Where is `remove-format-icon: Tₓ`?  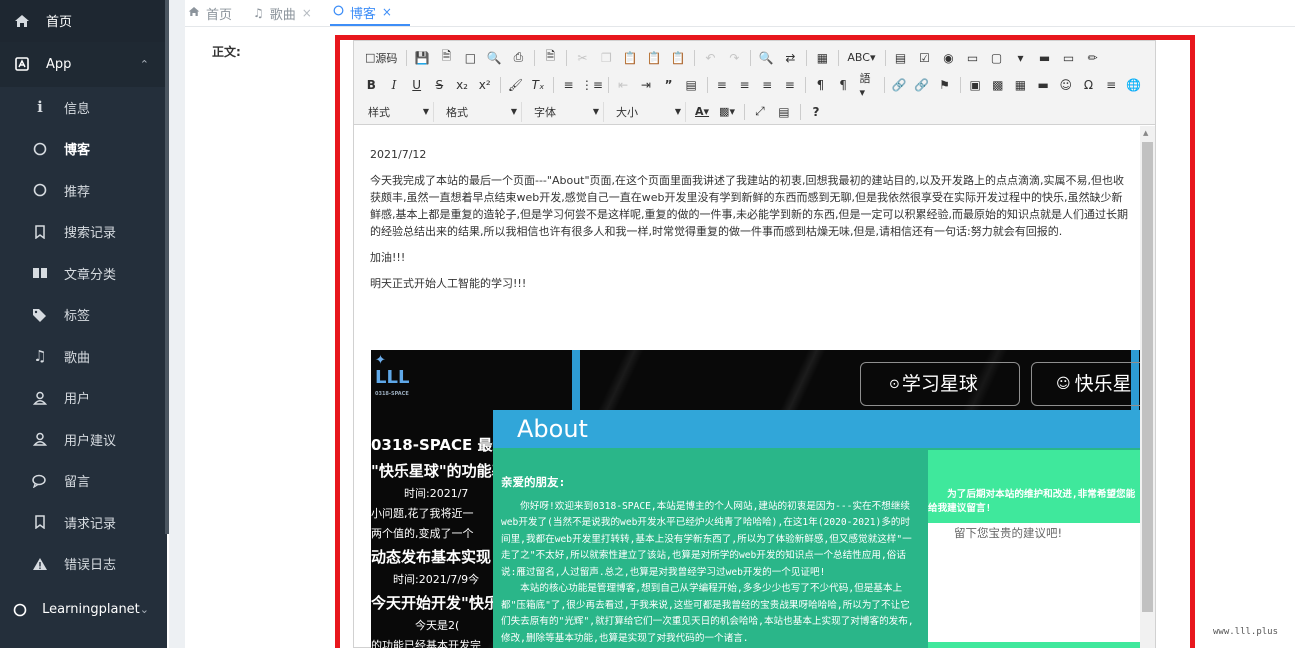 remove-format-icon: Tₓ is located at coordinates (538, 85).